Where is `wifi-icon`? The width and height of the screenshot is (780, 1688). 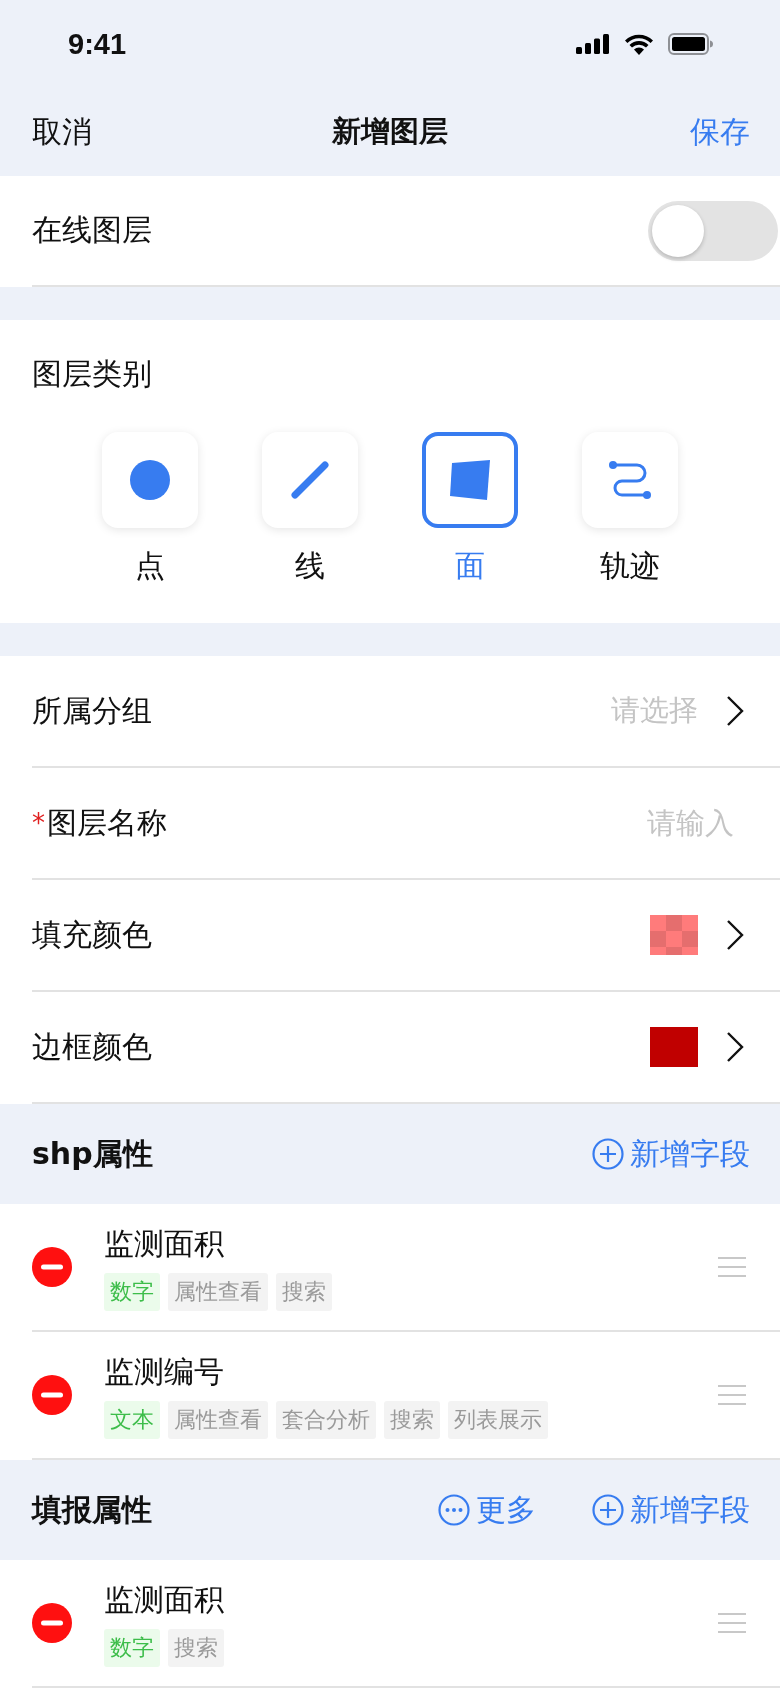
wifi-icon is located at coordinates (639, 44).